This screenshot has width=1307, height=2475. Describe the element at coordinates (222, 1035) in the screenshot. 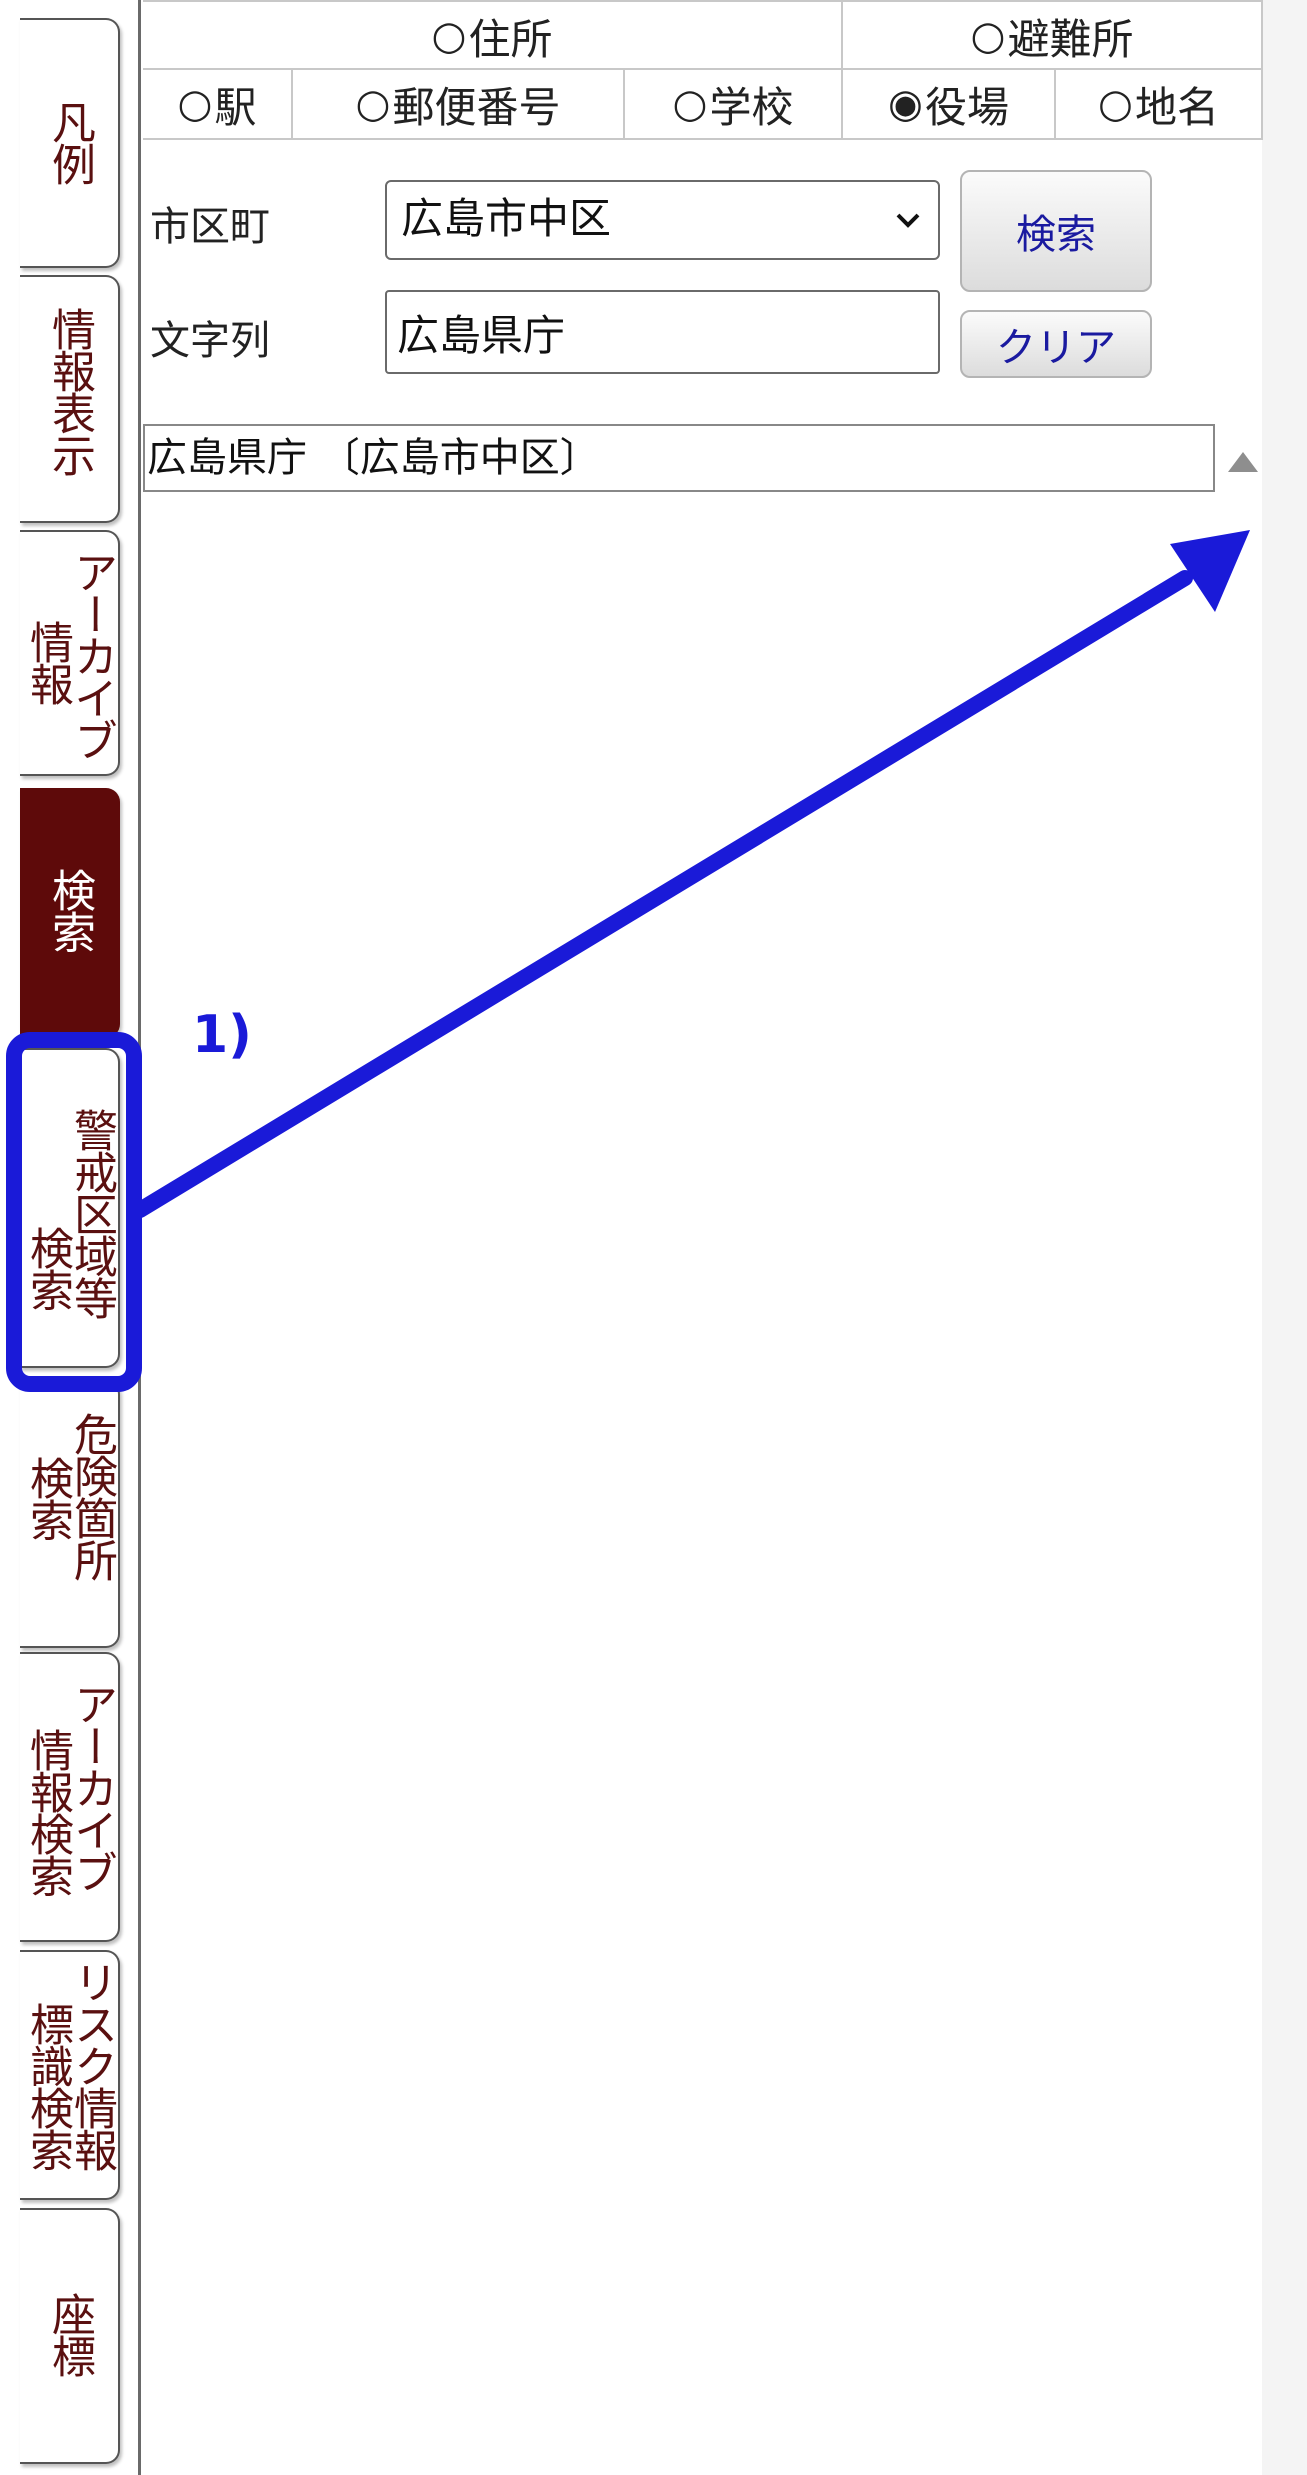

I see `annotation-step-label: 1)` at that location.